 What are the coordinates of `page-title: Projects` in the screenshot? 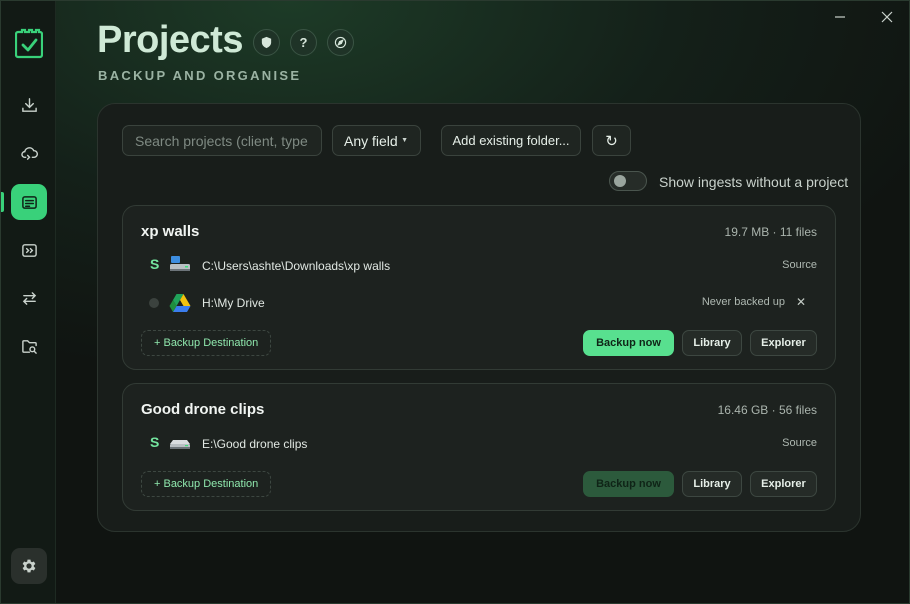 It's located at (170, 40).